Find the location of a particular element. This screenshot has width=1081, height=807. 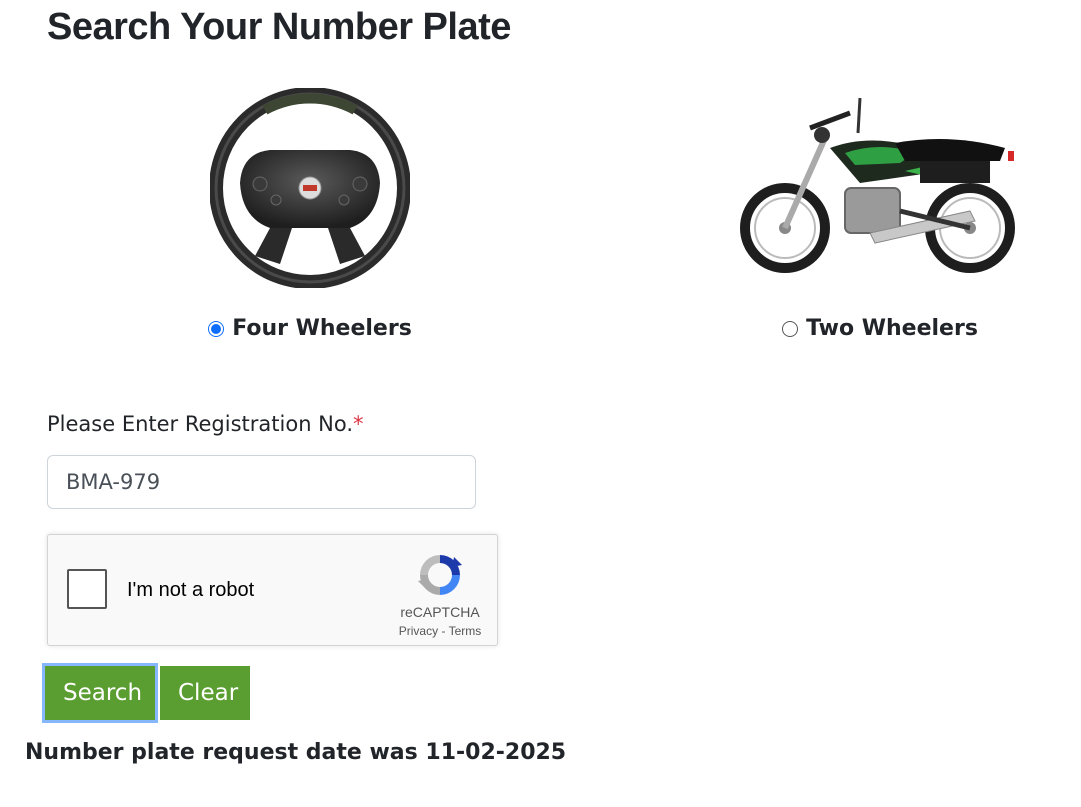

recaptcha-checkbox is located at coordinates (87, 589).